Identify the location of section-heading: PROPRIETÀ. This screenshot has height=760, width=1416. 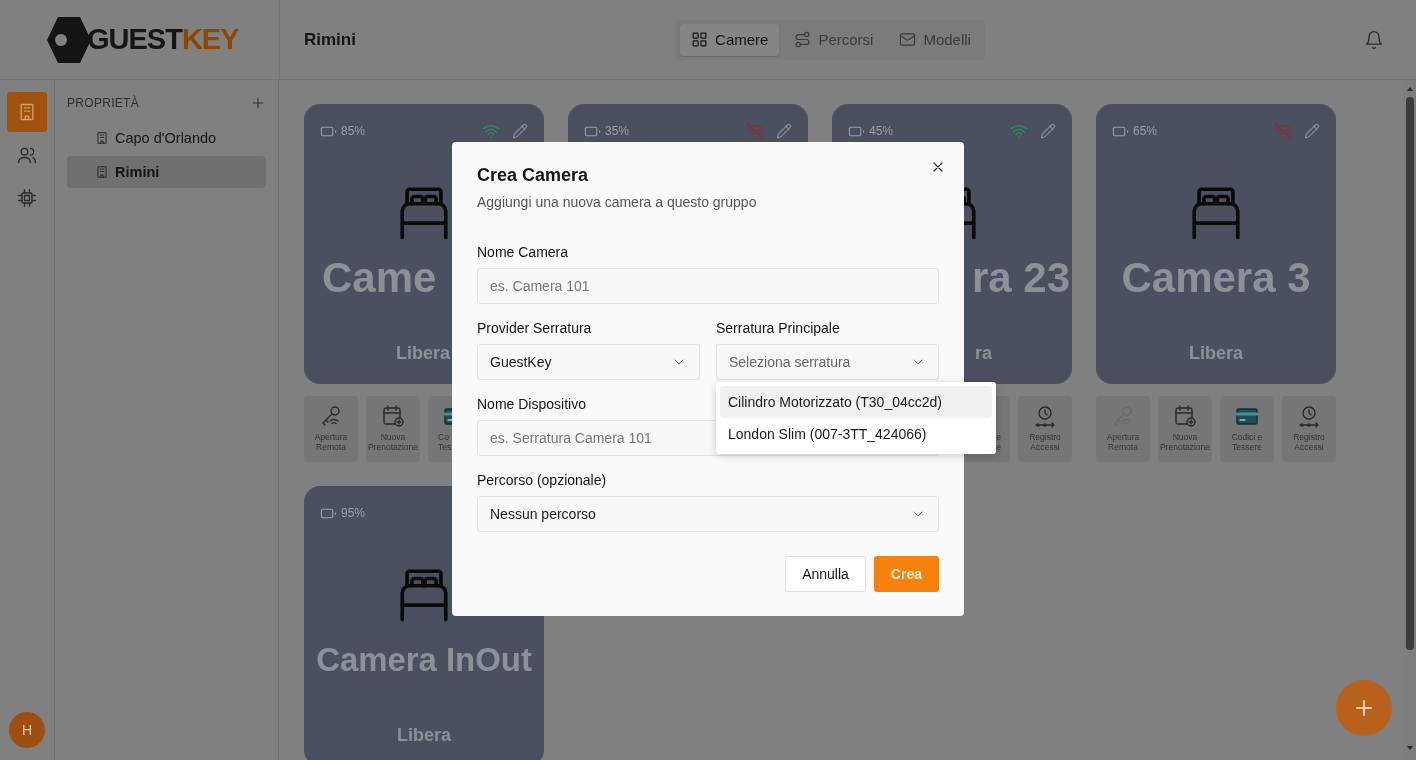
(103, 103).